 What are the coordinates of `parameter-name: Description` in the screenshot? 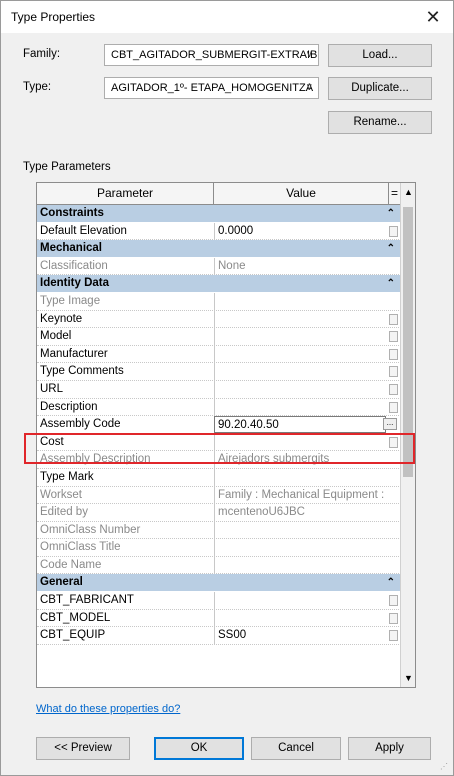 It's located at (69, 406).